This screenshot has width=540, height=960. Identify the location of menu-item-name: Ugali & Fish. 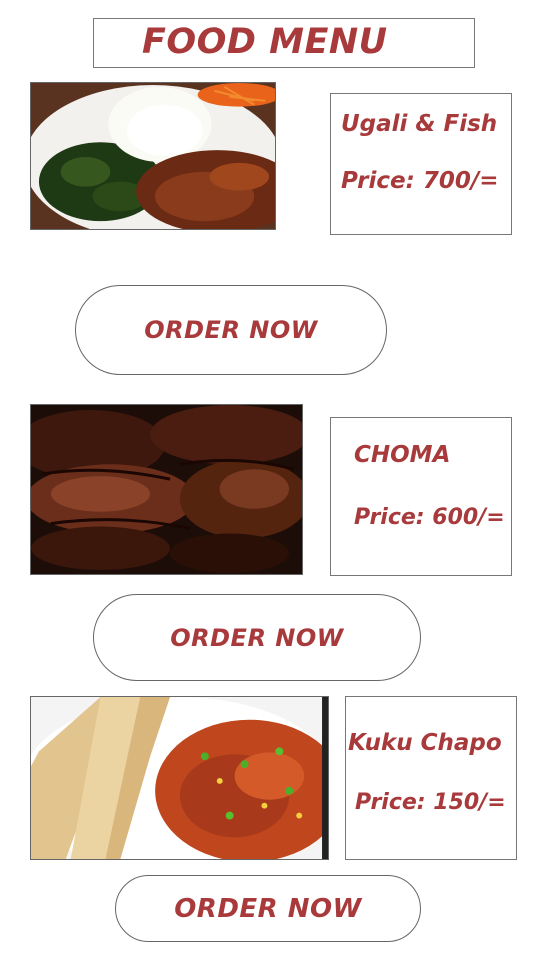
(419, 124).